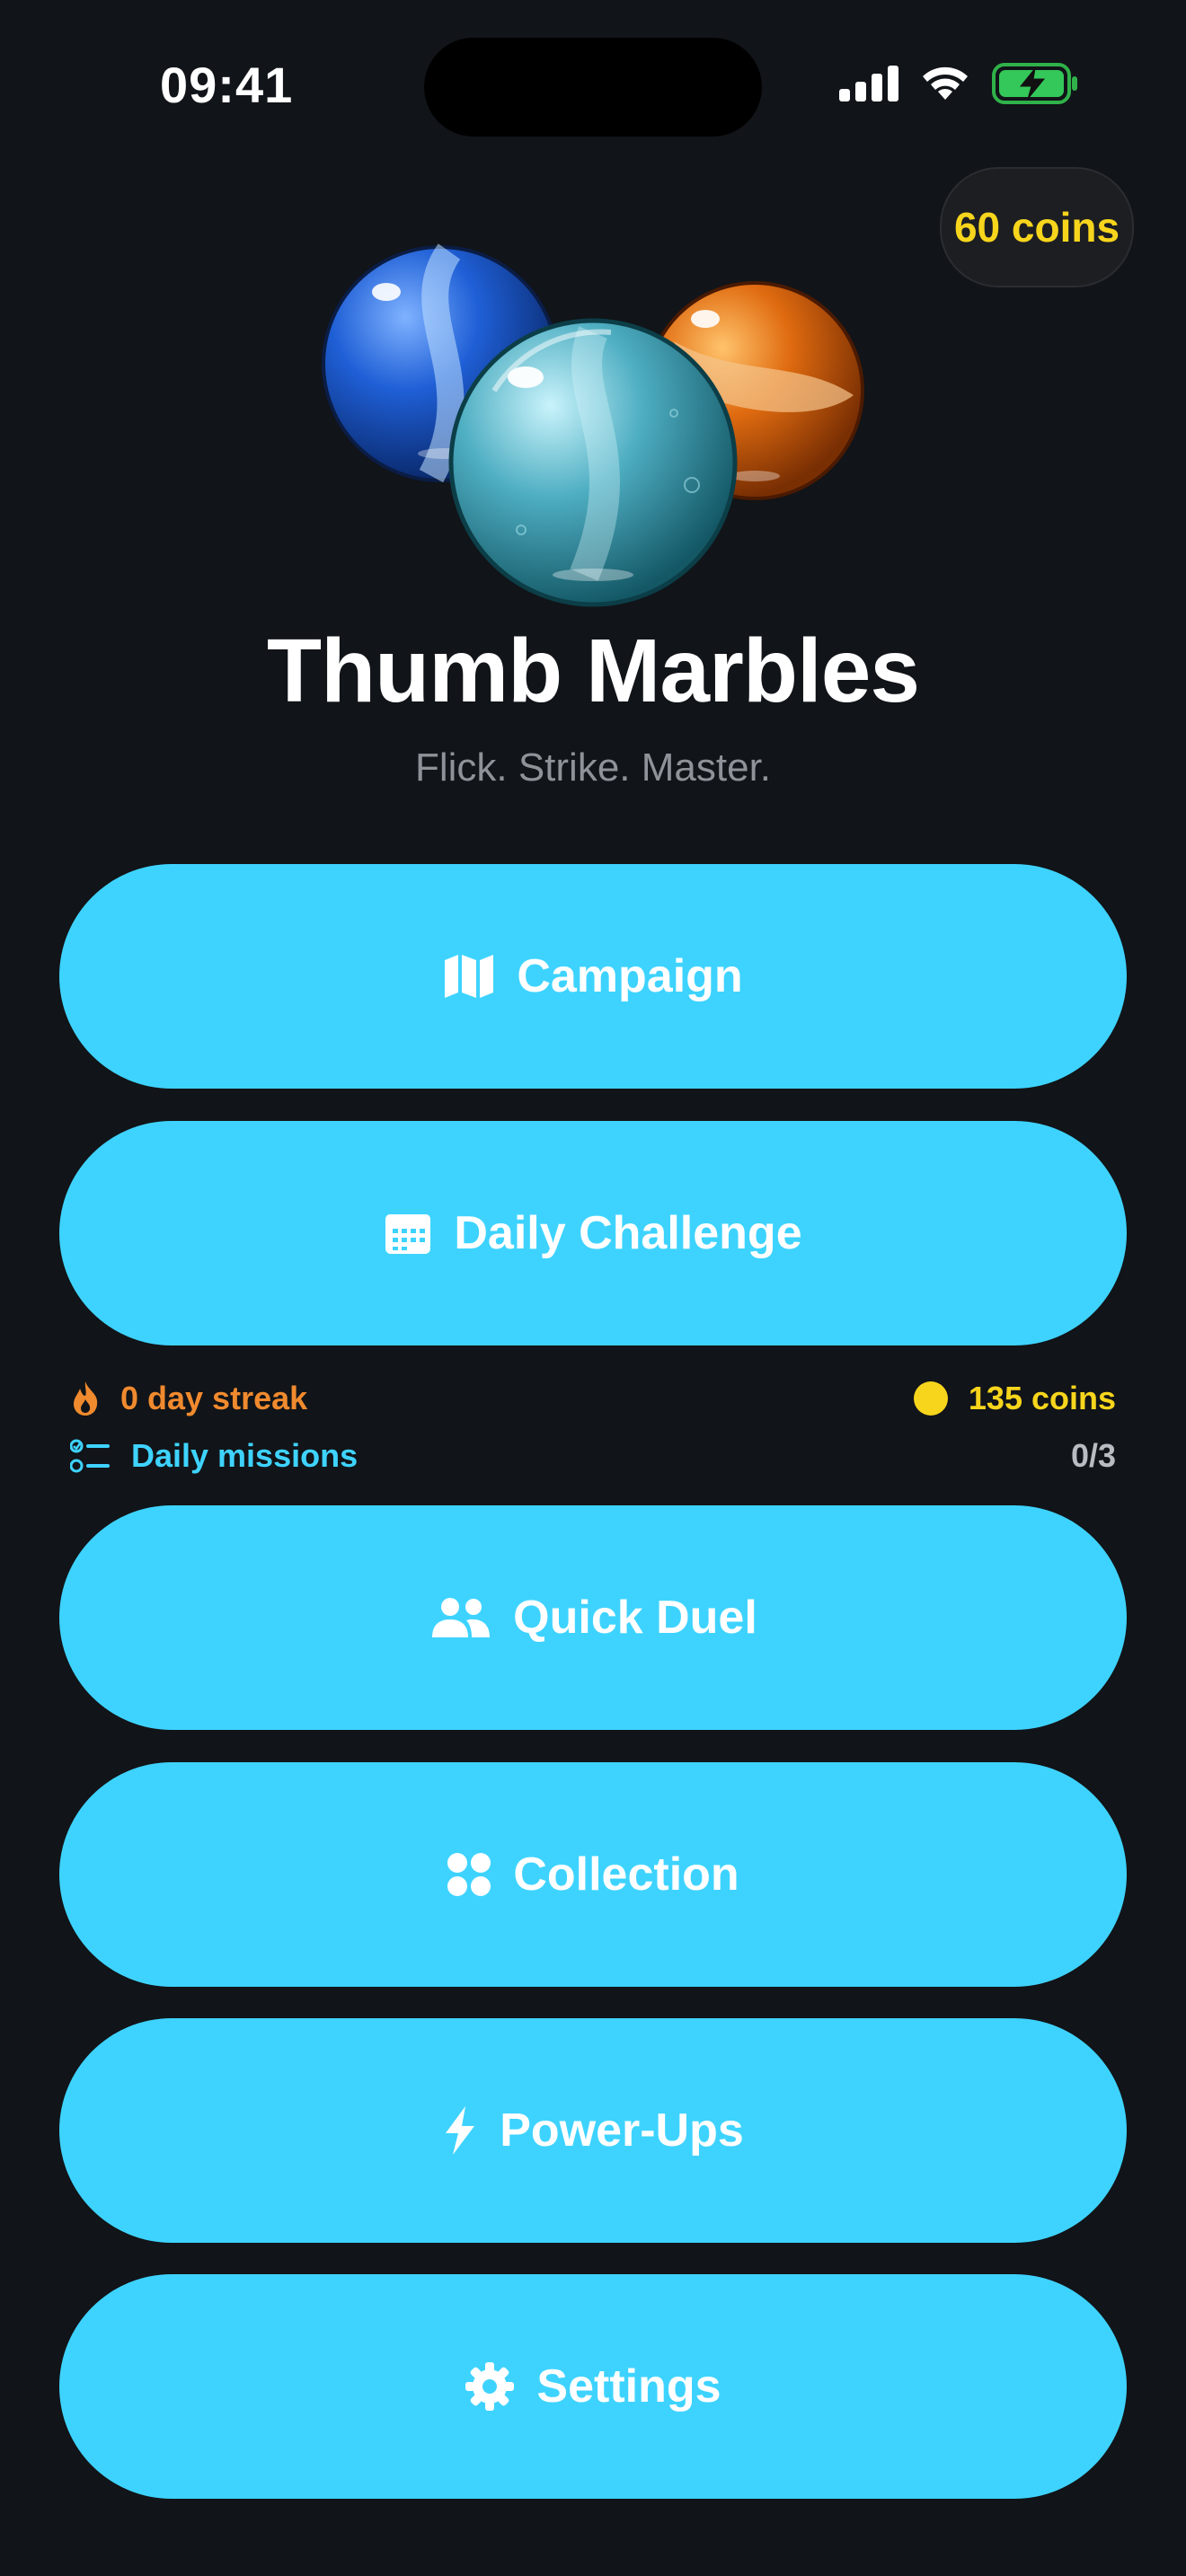  Describe the element at coordinates (90, 1456) in the screenshot. I see `checklist-icon` at that location.